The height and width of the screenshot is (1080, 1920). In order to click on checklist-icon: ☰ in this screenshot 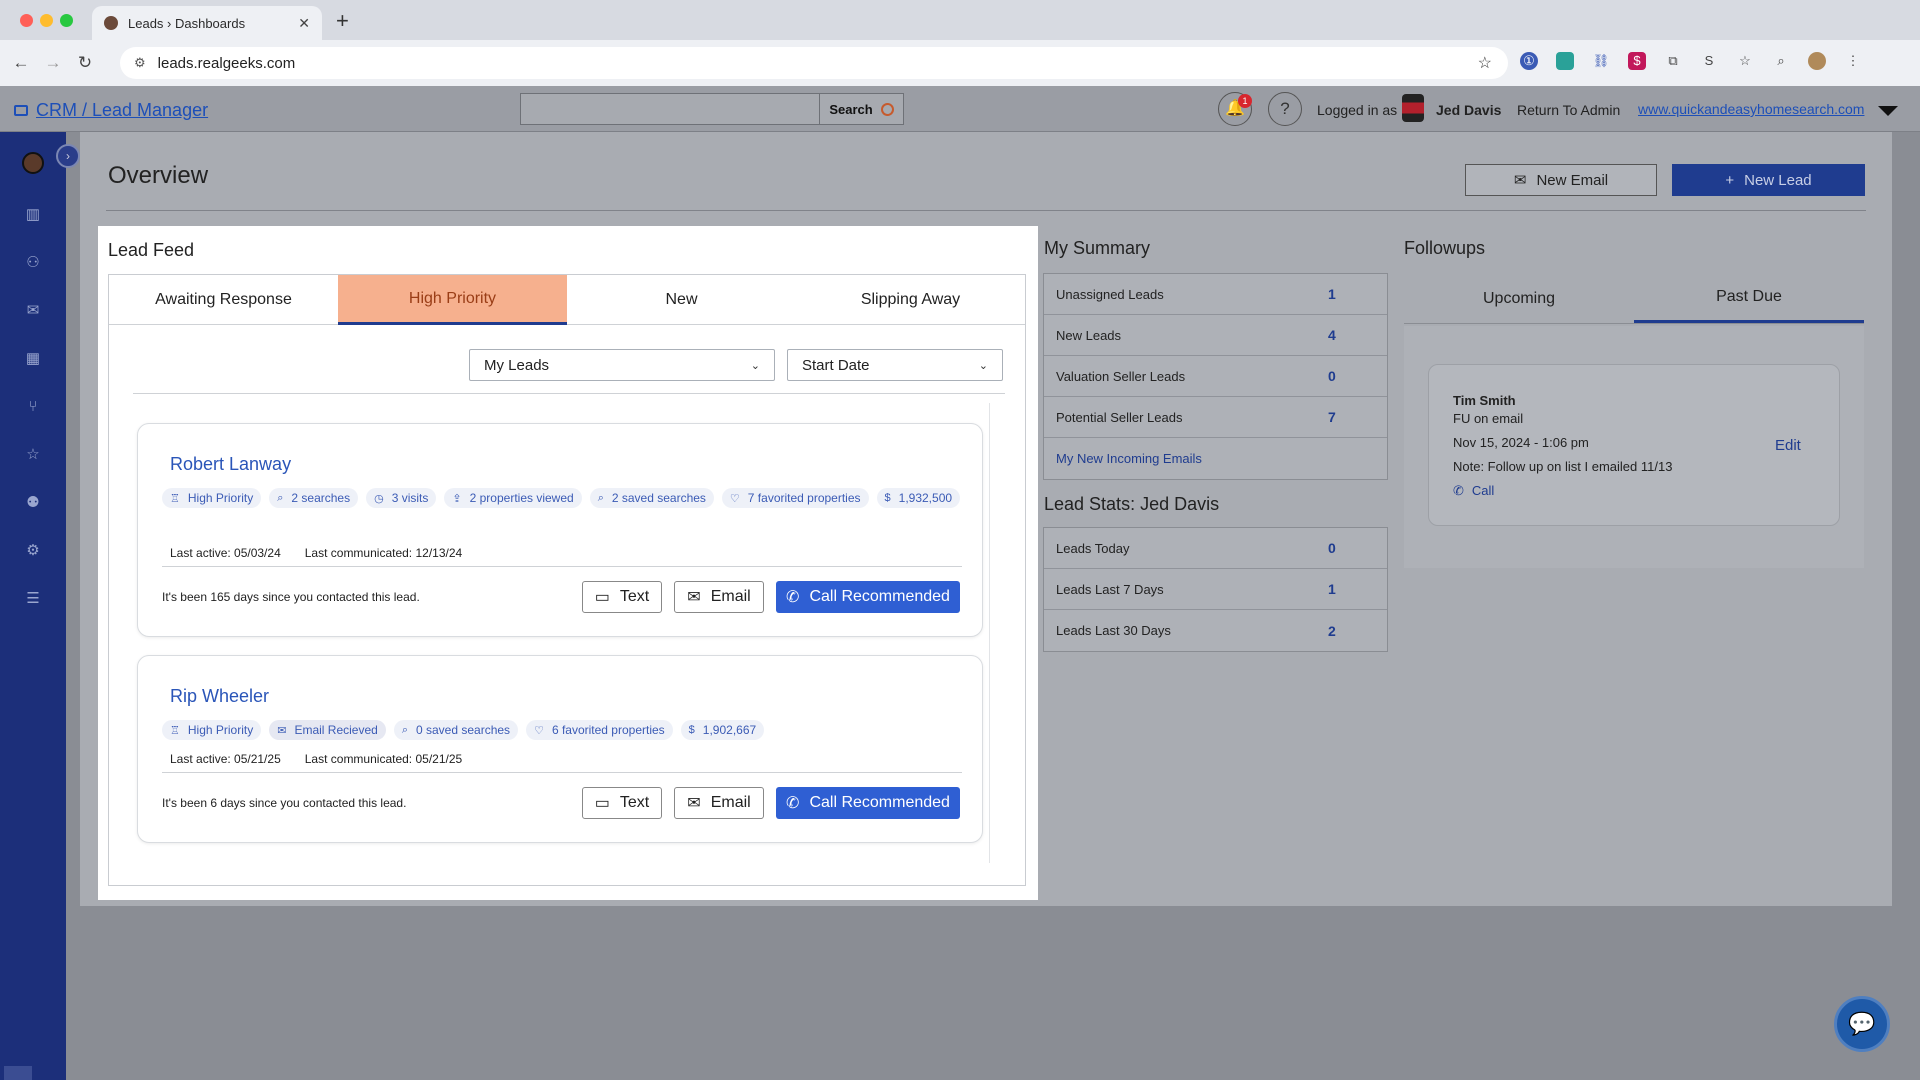, I will do `click(33, 599)`.